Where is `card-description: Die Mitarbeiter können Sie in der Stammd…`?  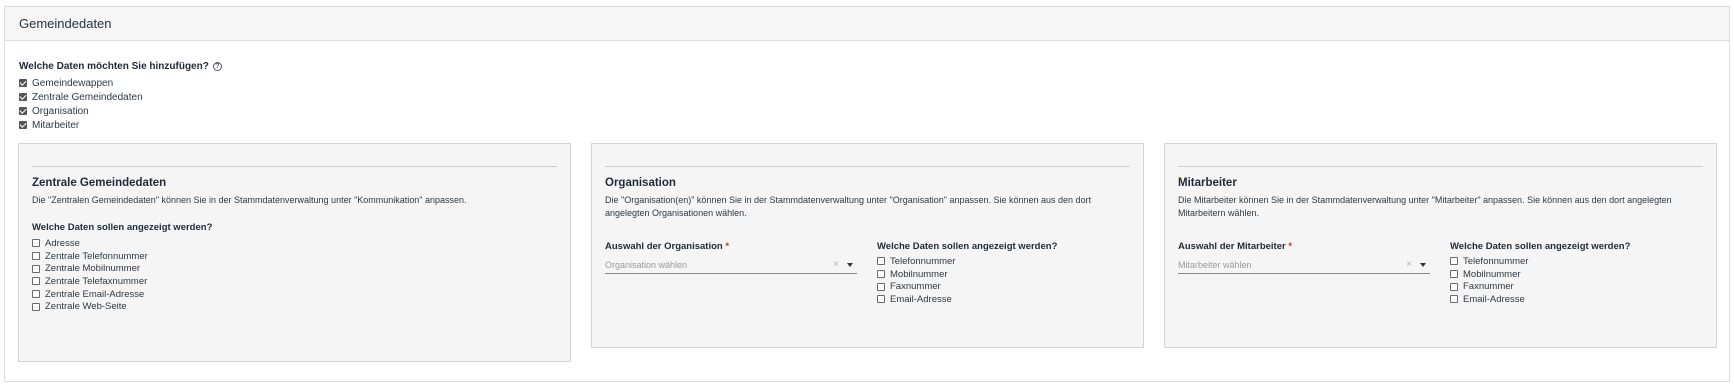 card-description: Die Mitarbeiter können Sie in der Stammd… is located at coordinates (1425, 206).